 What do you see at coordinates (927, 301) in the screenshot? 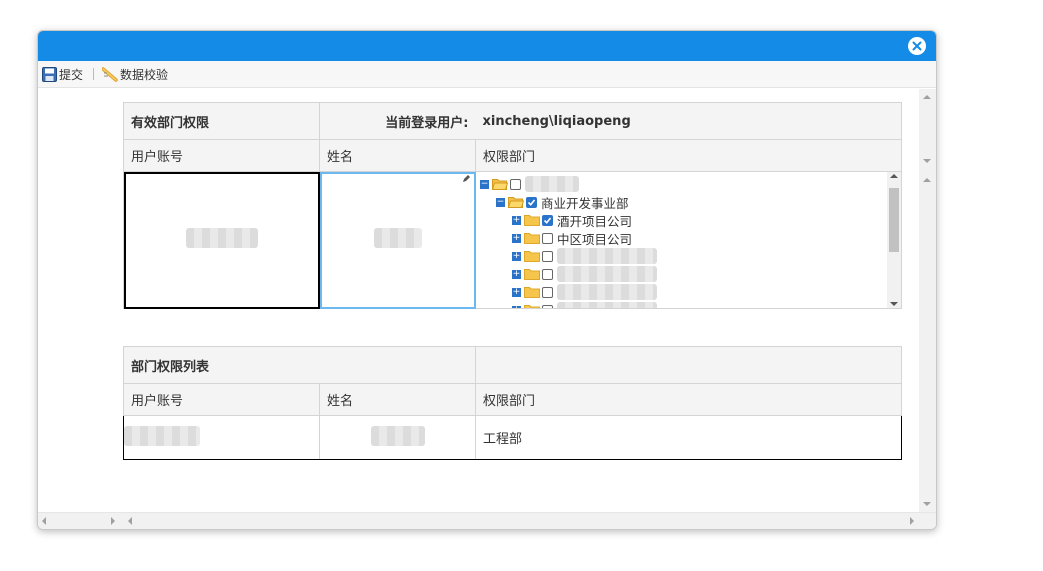
I see `content-vertical-scrollbar` at bounding box center [927, 301].